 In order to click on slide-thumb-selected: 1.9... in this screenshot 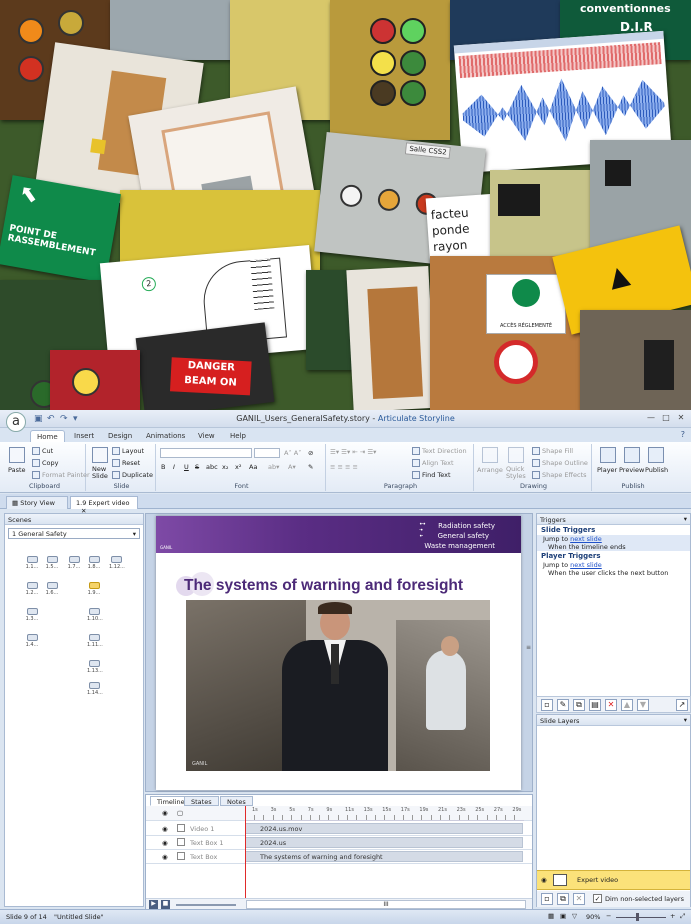, I will do `click(94, 589)`.